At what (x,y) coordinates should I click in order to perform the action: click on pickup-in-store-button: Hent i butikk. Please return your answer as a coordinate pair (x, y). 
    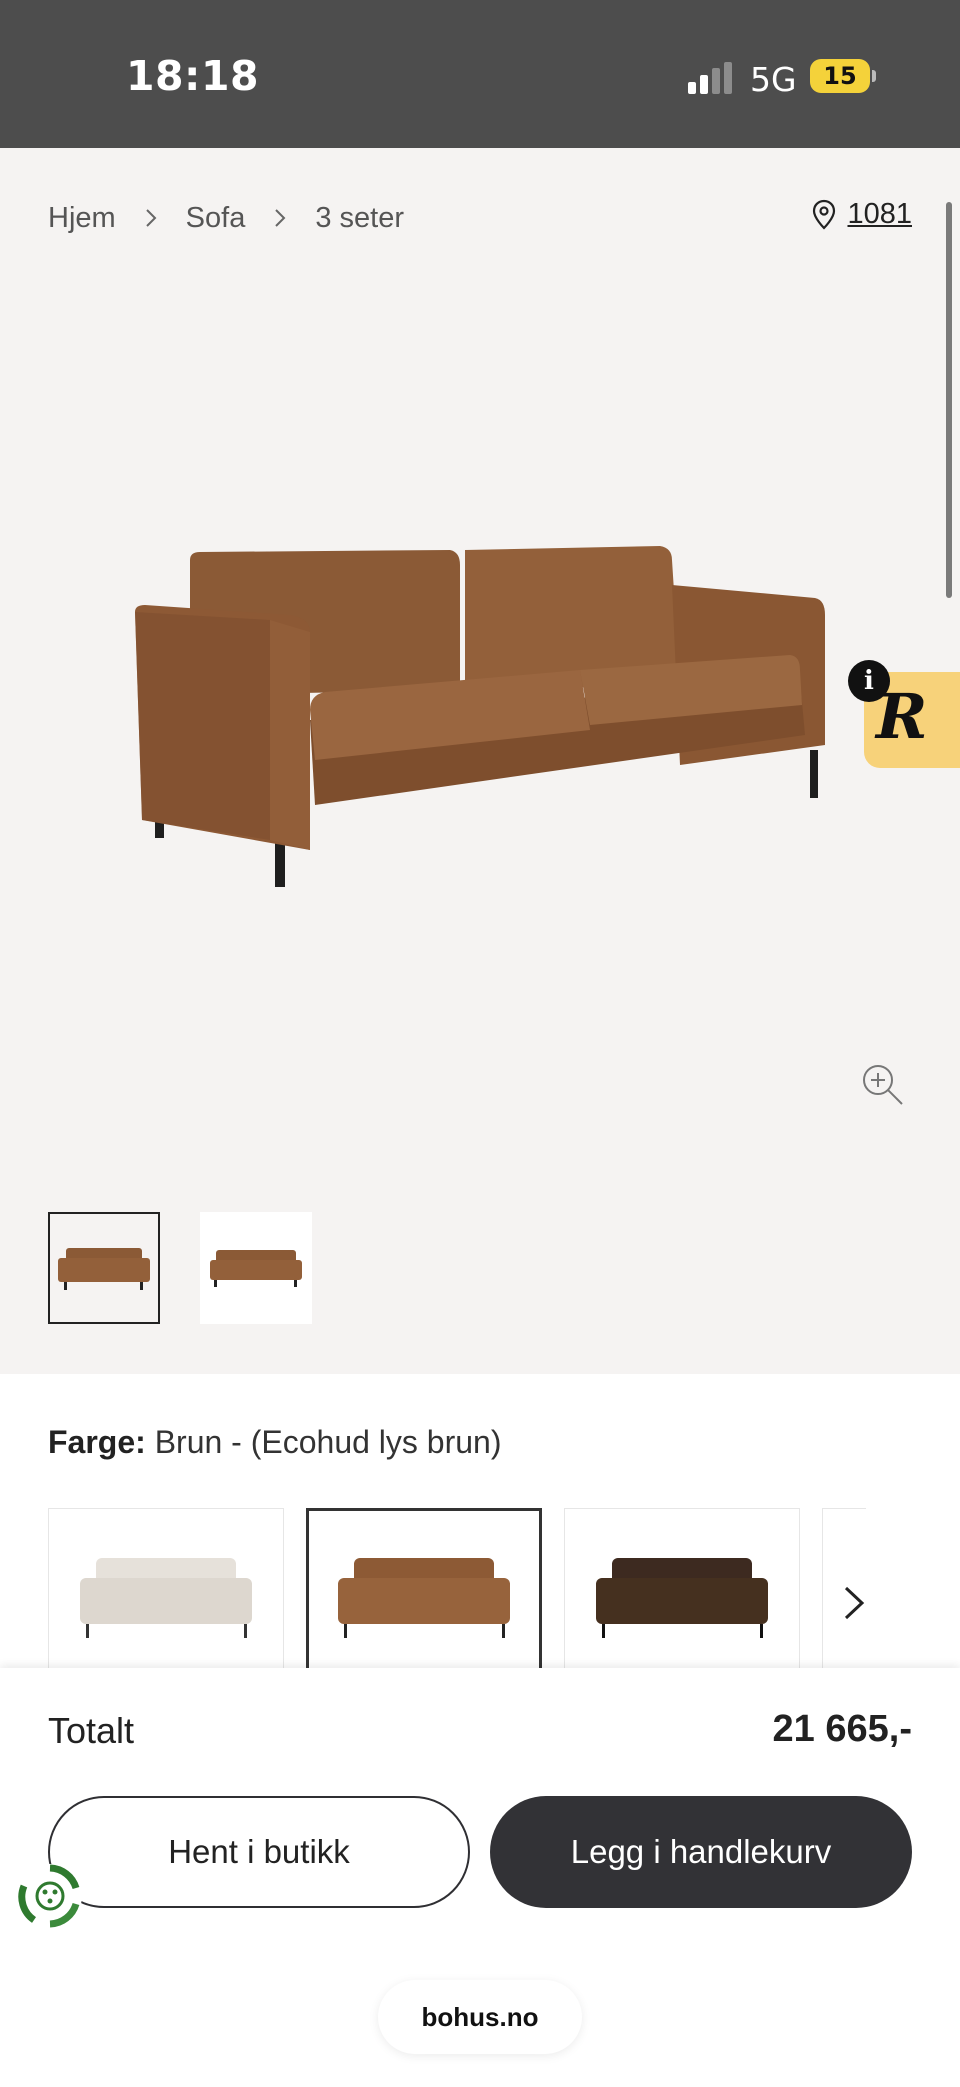
    Looking at the image, I should click on (259, 1852).